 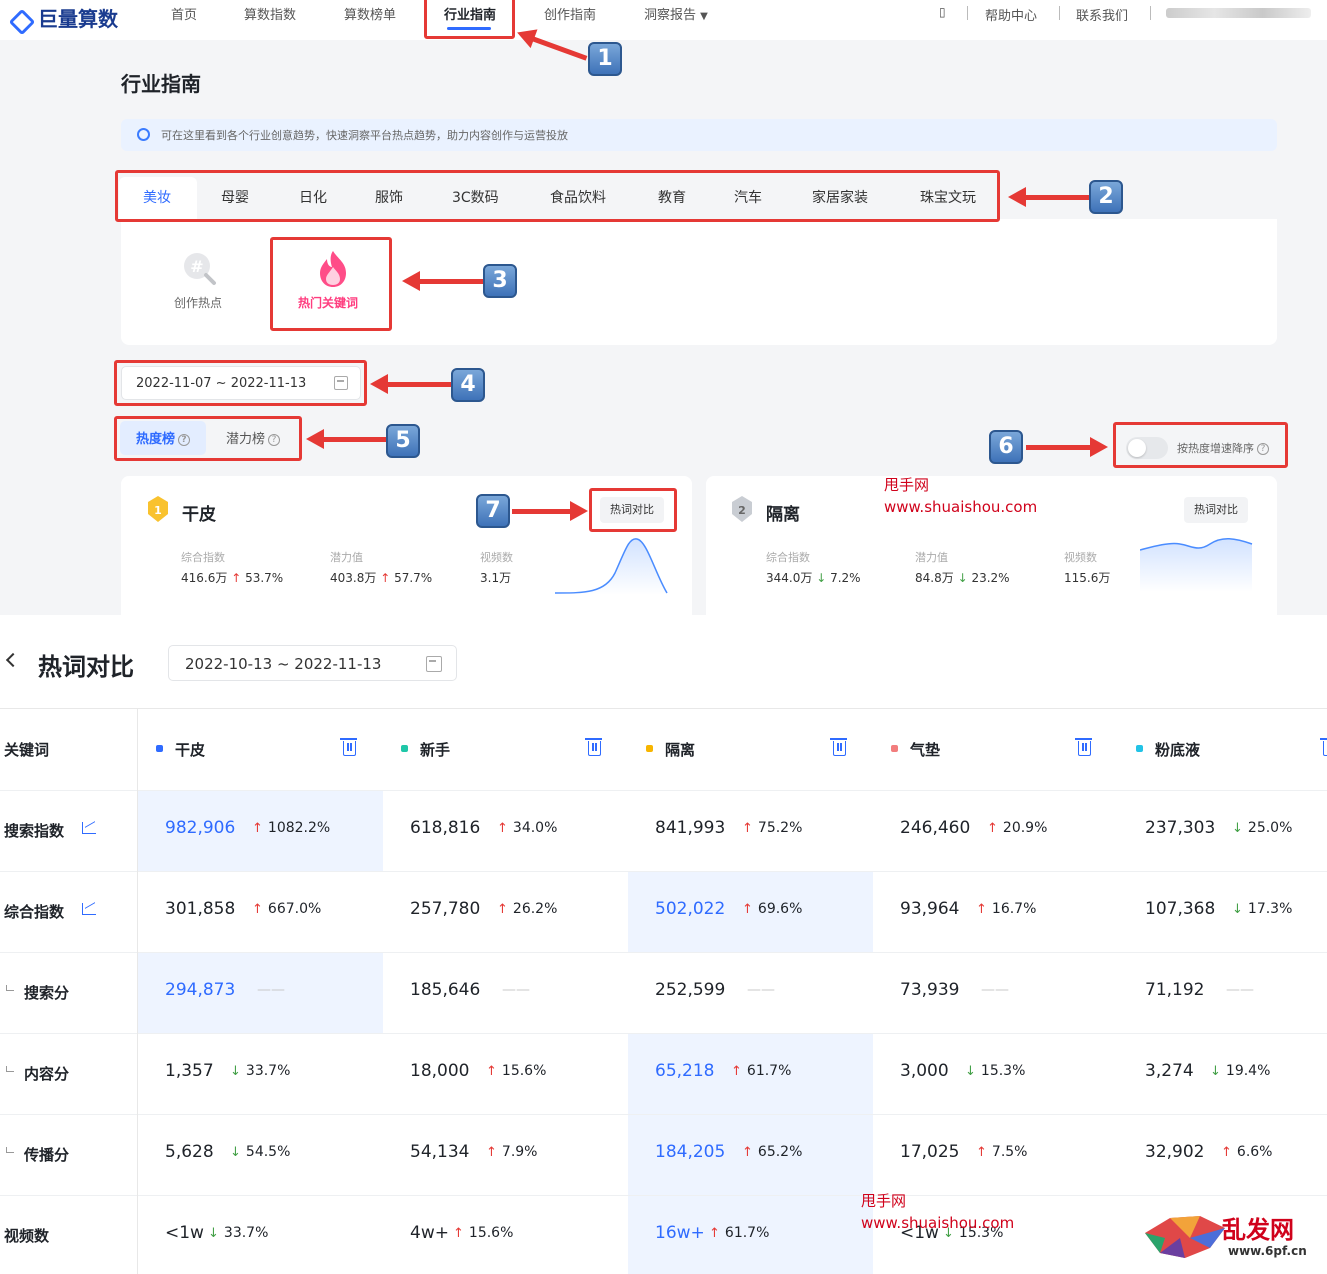 I want to click on table-cell-value: 16w+, so click(x=680, y=1233).